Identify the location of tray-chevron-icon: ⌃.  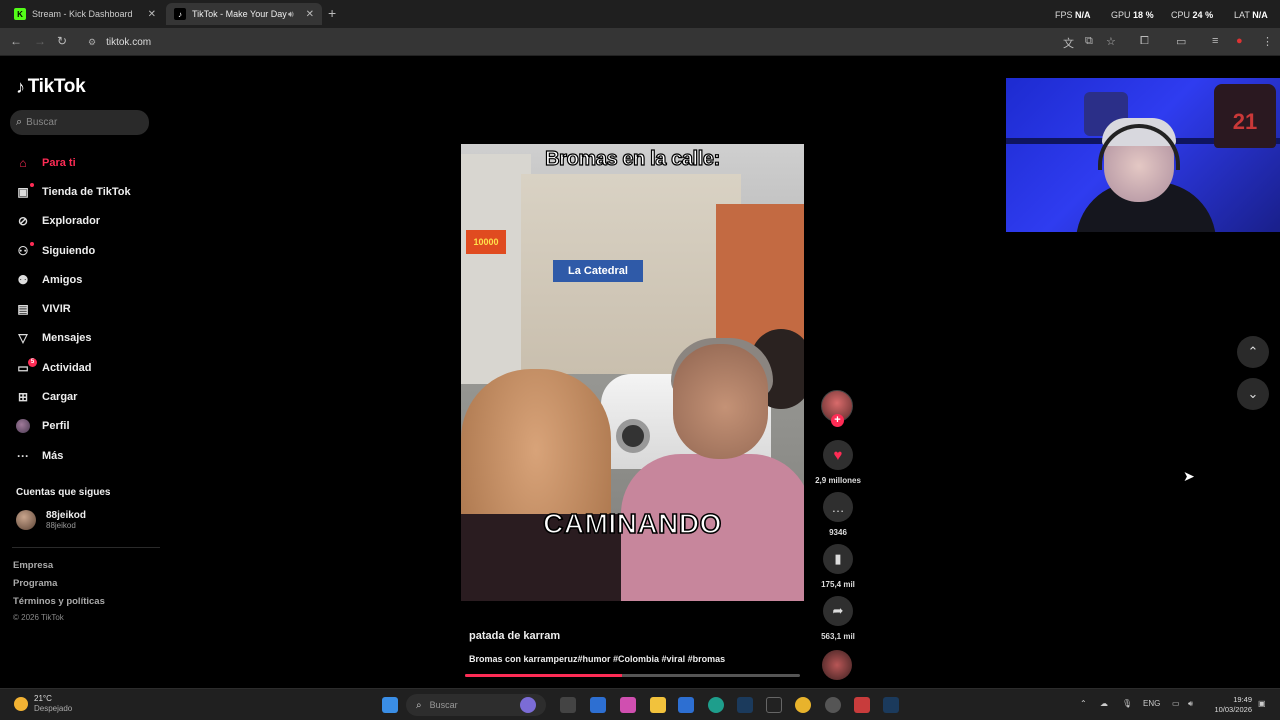
(1083, 703).